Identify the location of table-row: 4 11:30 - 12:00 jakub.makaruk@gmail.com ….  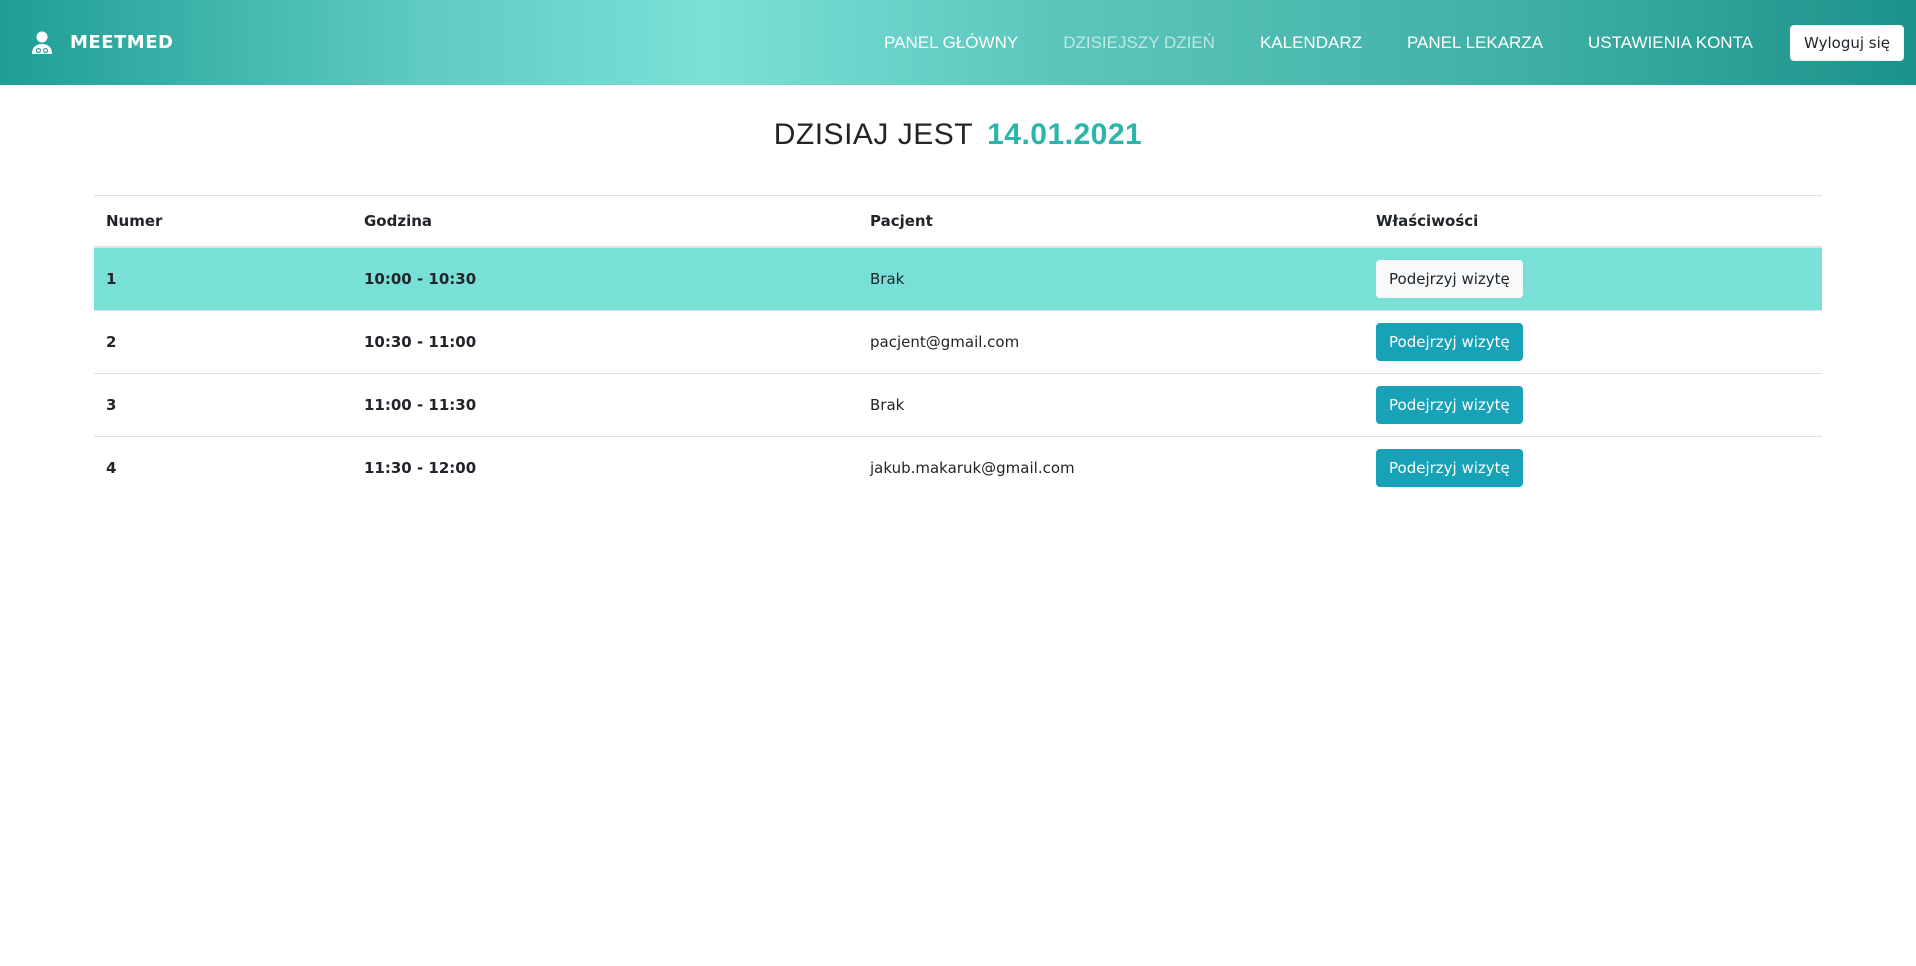
(958, 468).